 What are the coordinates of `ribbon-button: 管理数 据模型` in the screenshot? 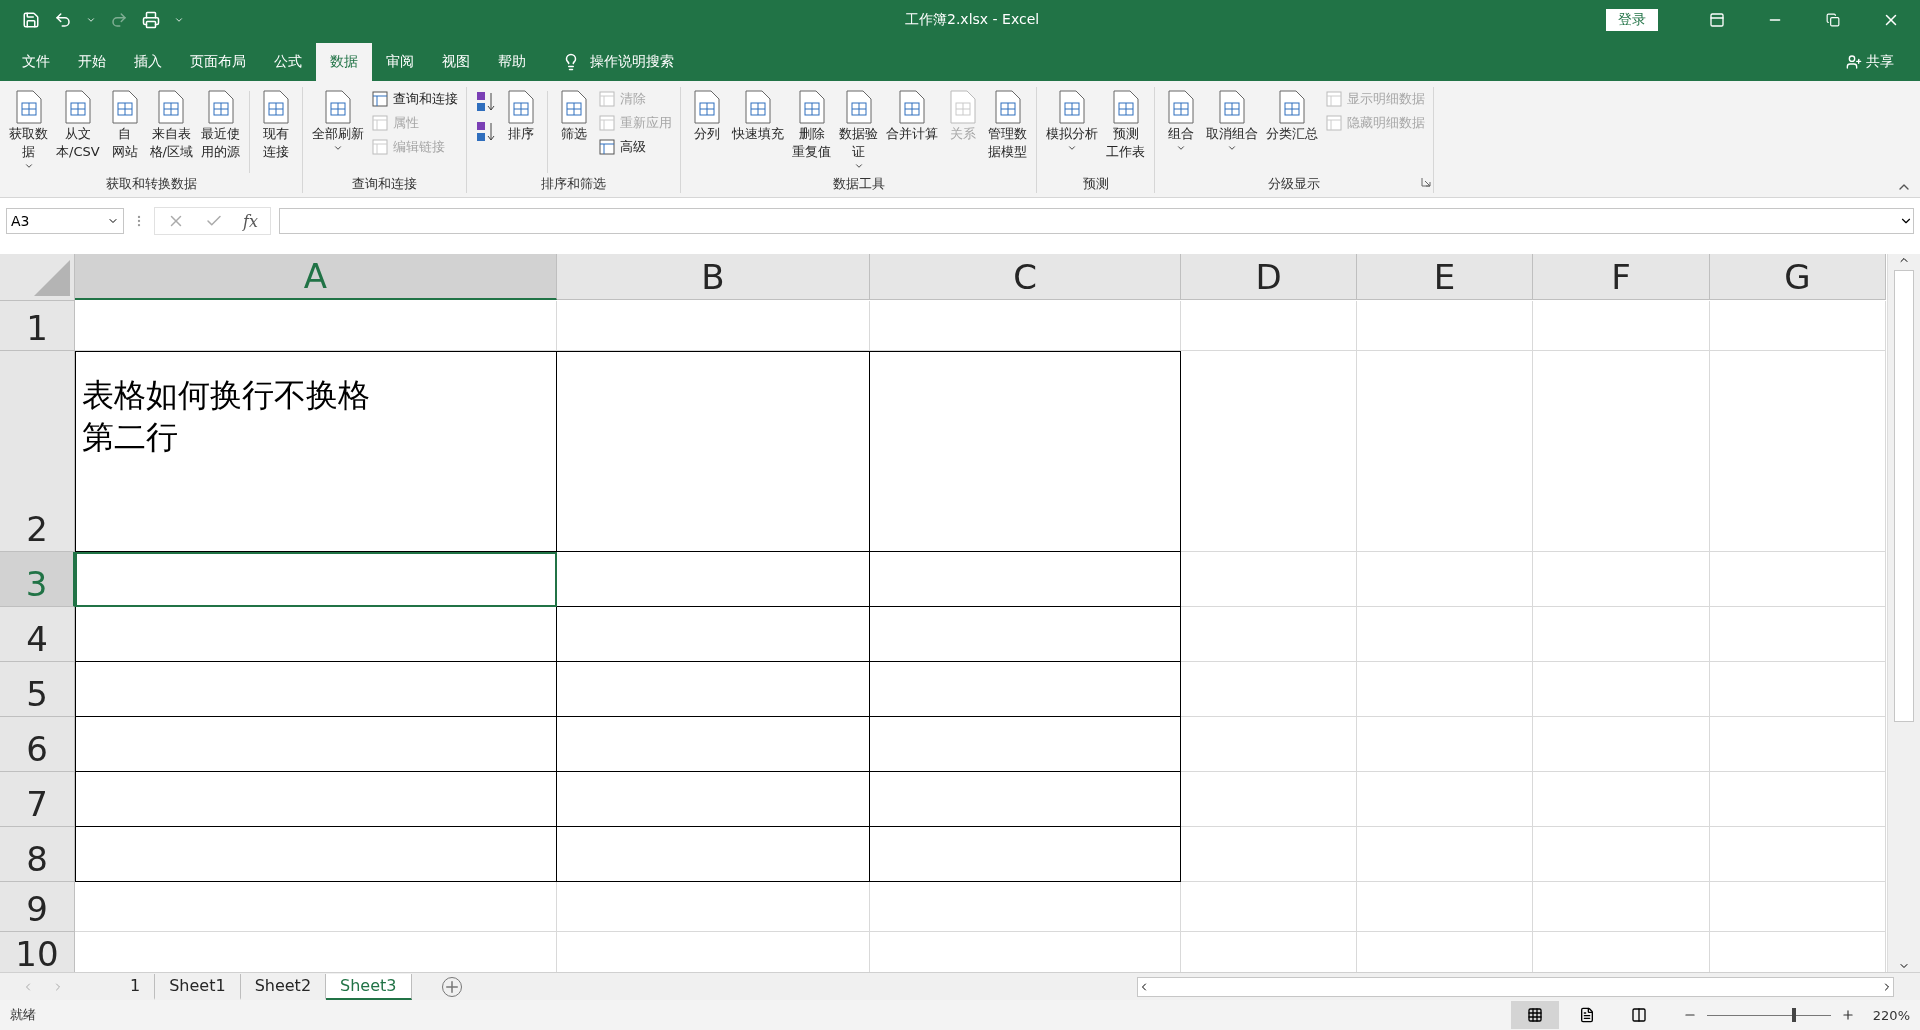 It's located at (1007, 131).